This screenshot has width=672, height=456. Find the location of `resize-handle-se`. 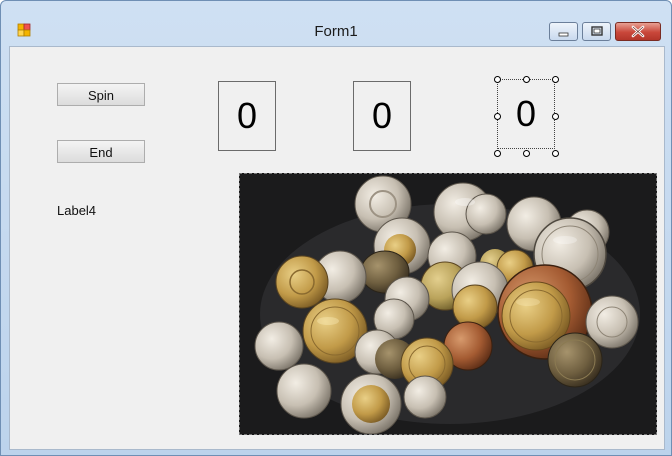

resize-handle-se is located at coordinates (555, 153).